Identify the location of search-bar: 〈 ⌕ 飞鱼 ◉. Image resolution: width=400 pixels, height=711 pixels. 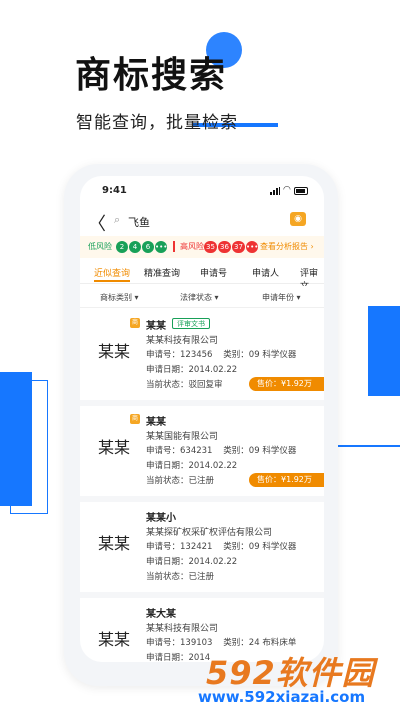
(202, 222).